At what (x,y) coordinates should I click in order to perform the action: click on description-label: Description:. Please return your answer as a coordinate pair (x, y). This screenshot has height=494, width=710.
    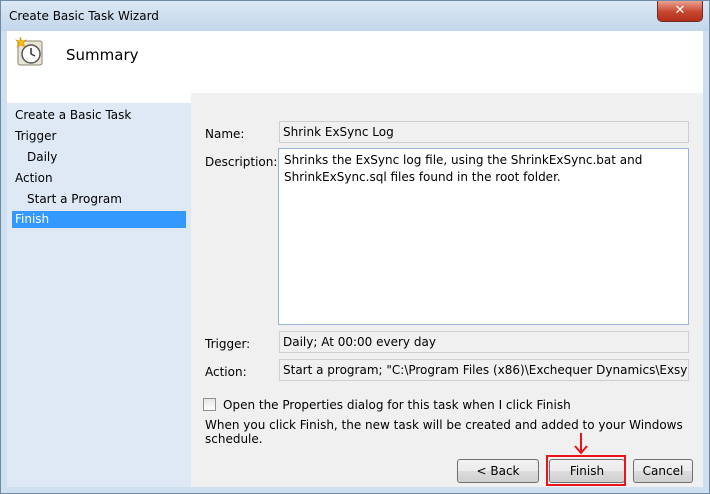
    Looking at the image, I should click on (241, 162).